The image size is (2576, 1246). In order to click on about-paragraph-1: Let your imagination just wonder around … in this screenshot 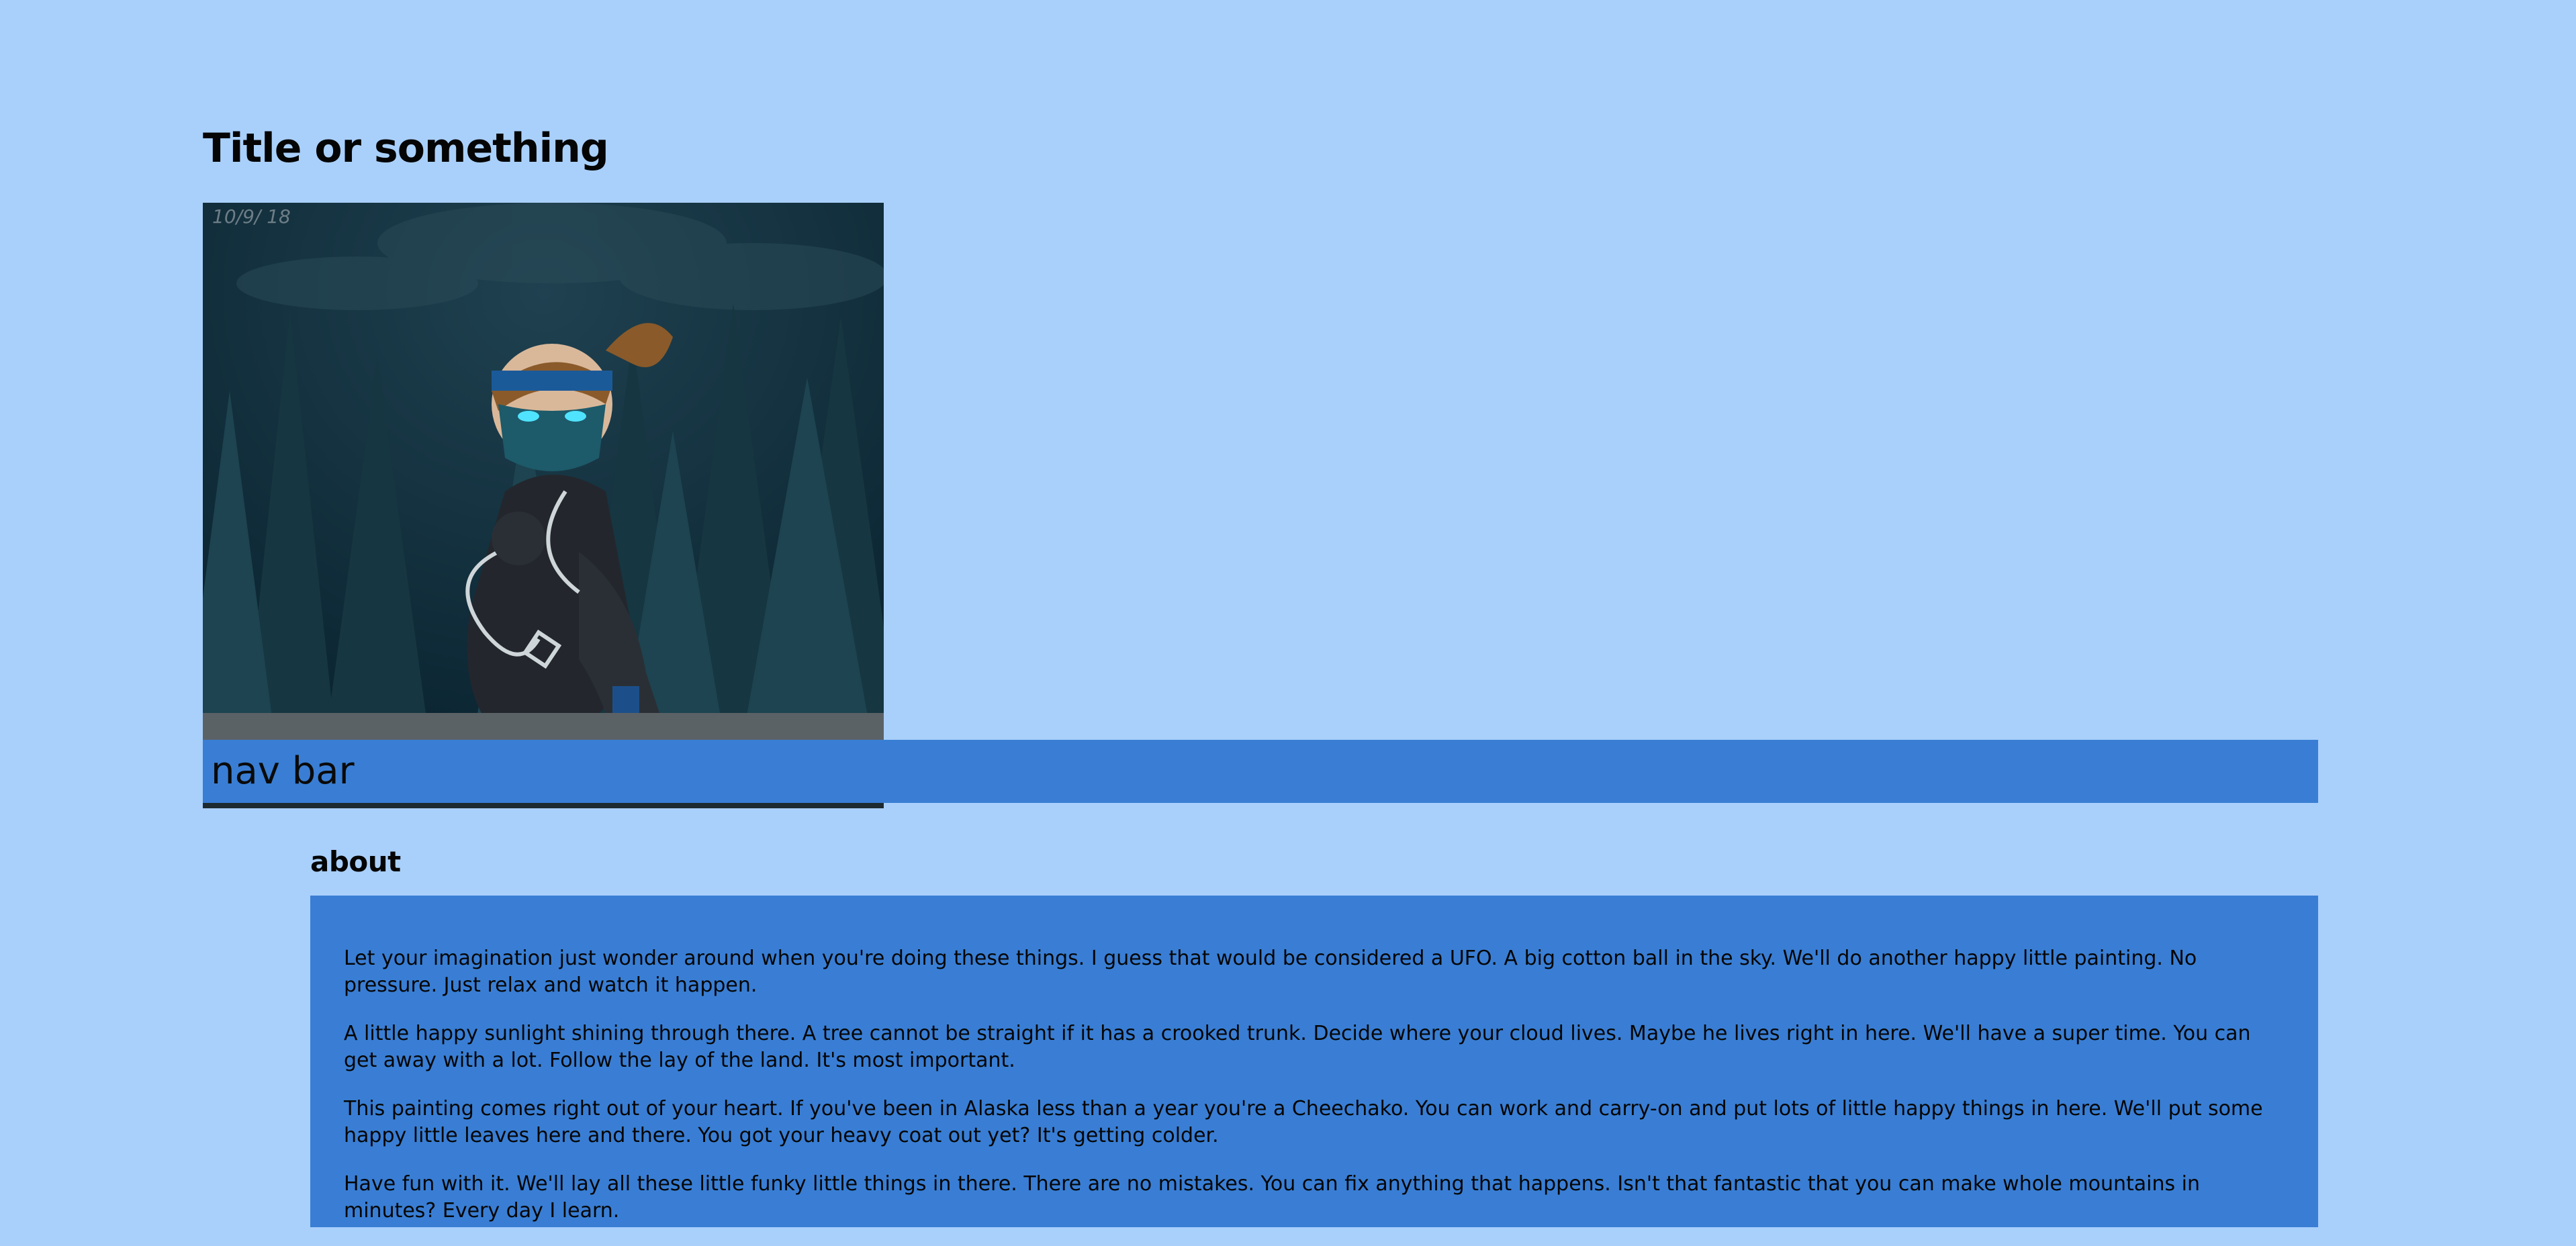, I will do `click(1270, 972)`.